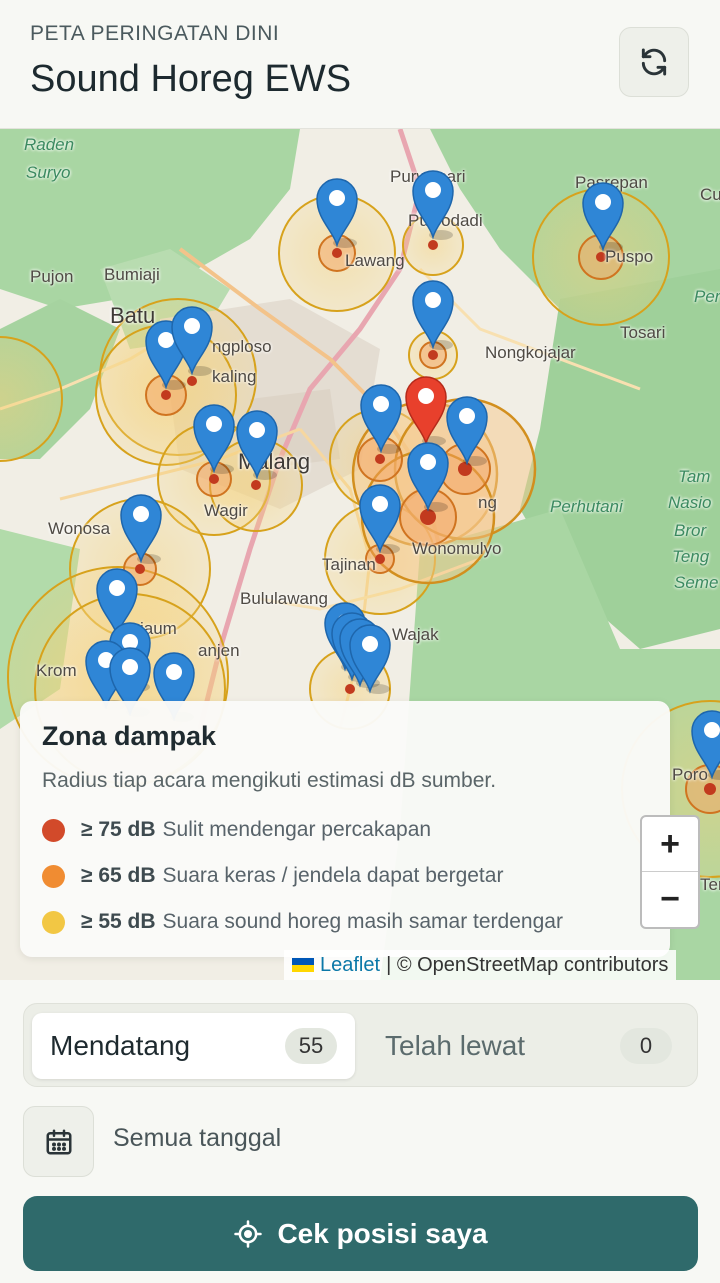  I want to click on legend-row-75db: ≥ 75 dB Sulit mendengar percakapan, so click(236, 830).